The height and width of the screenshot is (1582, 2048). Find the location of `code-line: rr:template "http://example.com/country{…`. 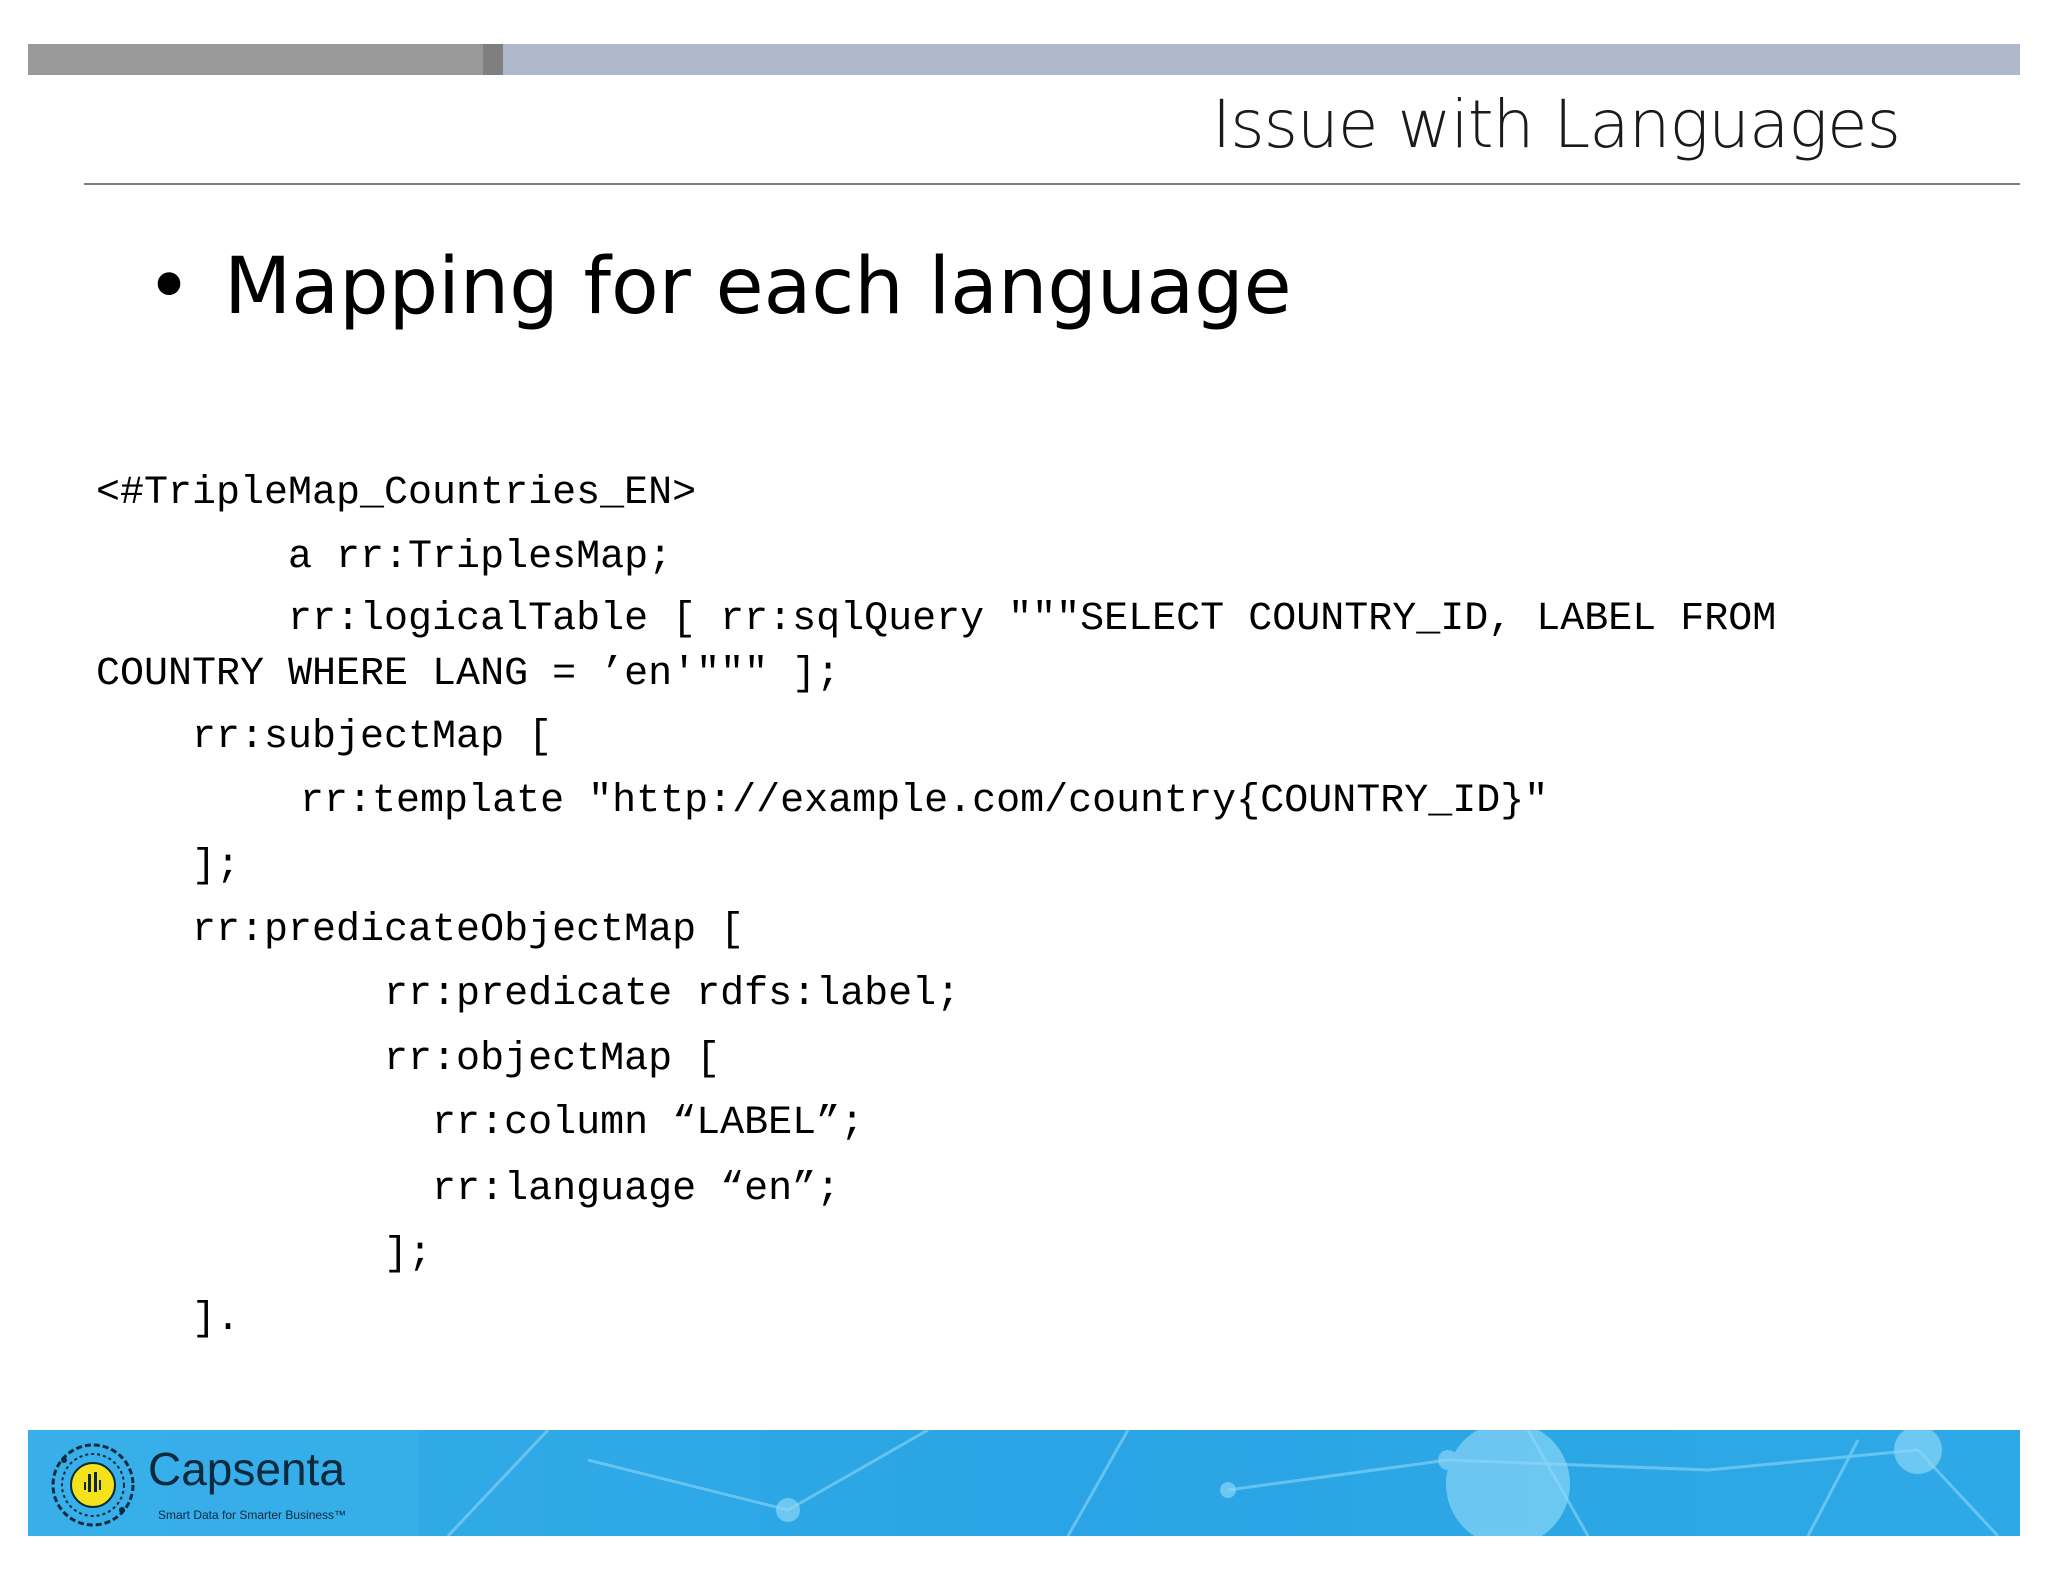

code-line: rr:template "http://example.com/country{… is located at coordinates (828, 801).